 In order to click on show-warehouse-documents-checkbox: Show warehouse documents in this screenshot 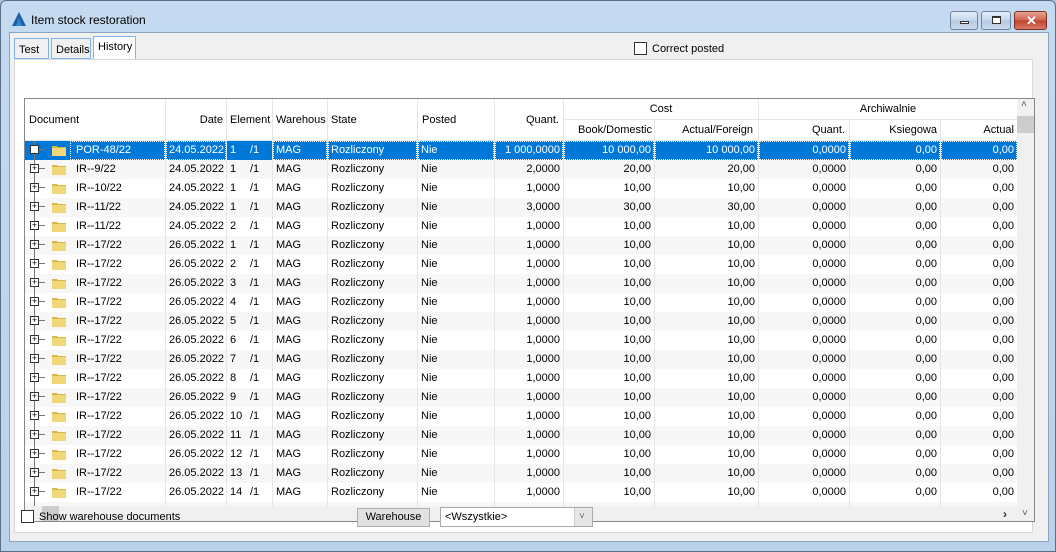, I will do `click(100, 516)`.